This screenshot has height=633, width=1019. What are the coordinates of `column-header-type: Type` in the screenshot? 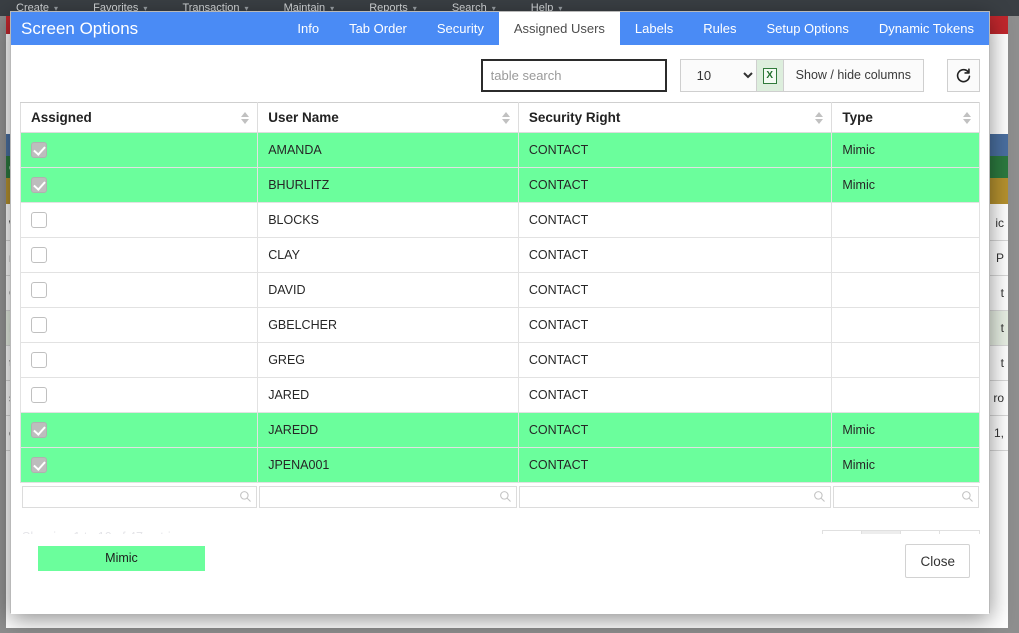 It's located at (905, 117).